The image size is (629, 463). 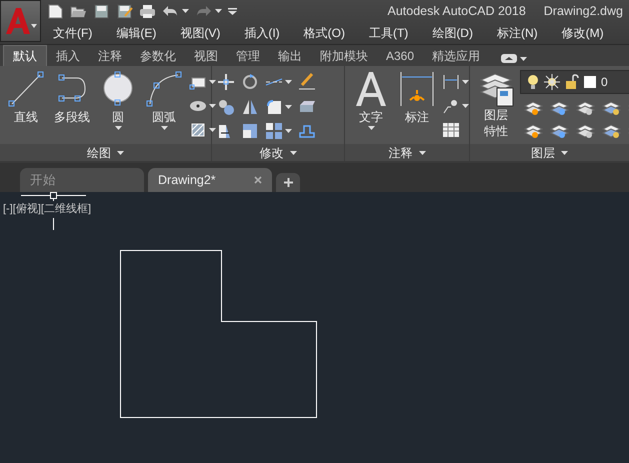 What do you see at coordinates (72, 107) in the screenshot?
I see `tool-button: 多段线` at bounding box center [72, 107].